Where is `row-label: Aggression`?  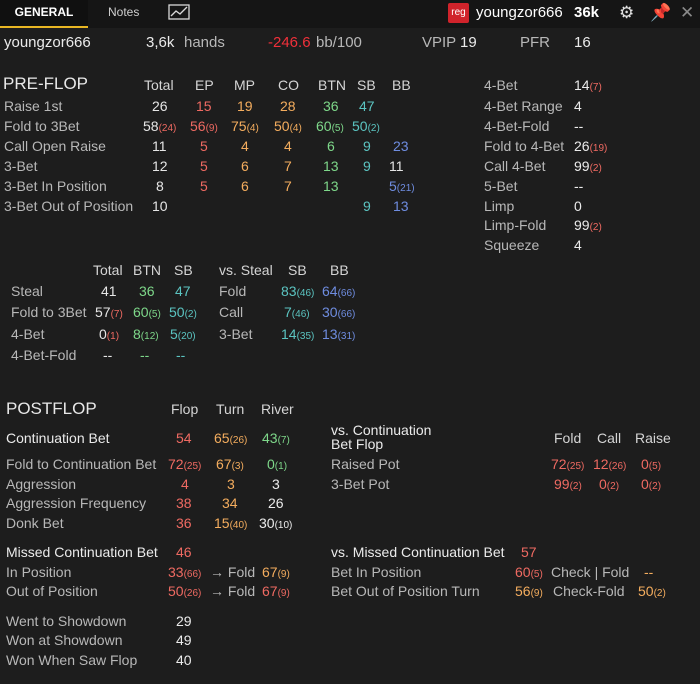
row-label: Aggression is located at coordinates (41, 484).